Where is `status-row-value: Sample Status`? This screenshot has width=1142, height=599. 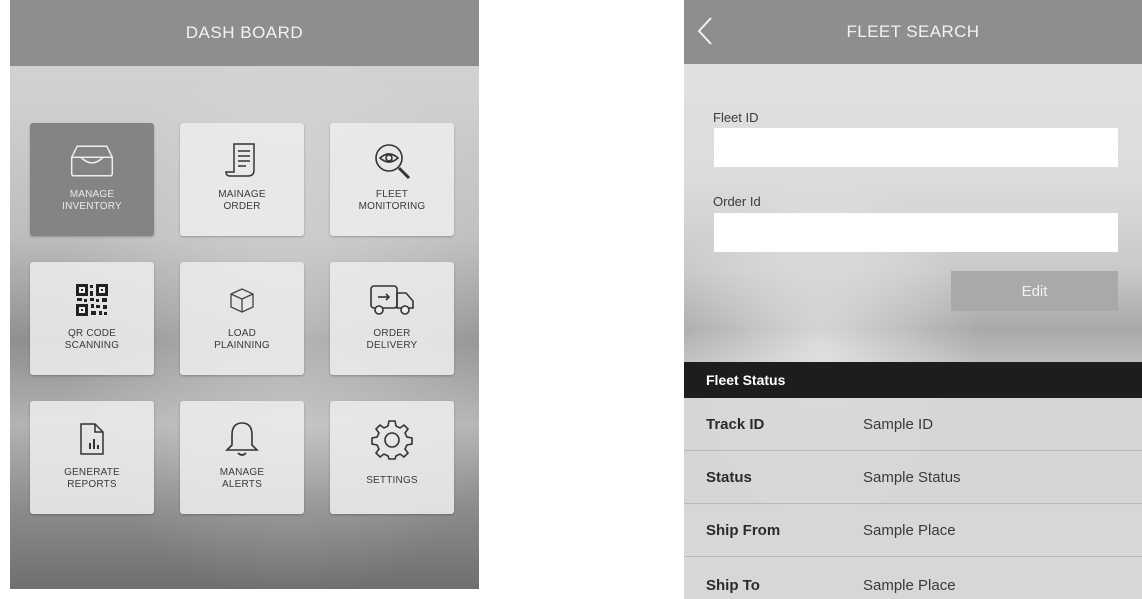
status-row-value: Sample Status is located at coordinates (912, 477).